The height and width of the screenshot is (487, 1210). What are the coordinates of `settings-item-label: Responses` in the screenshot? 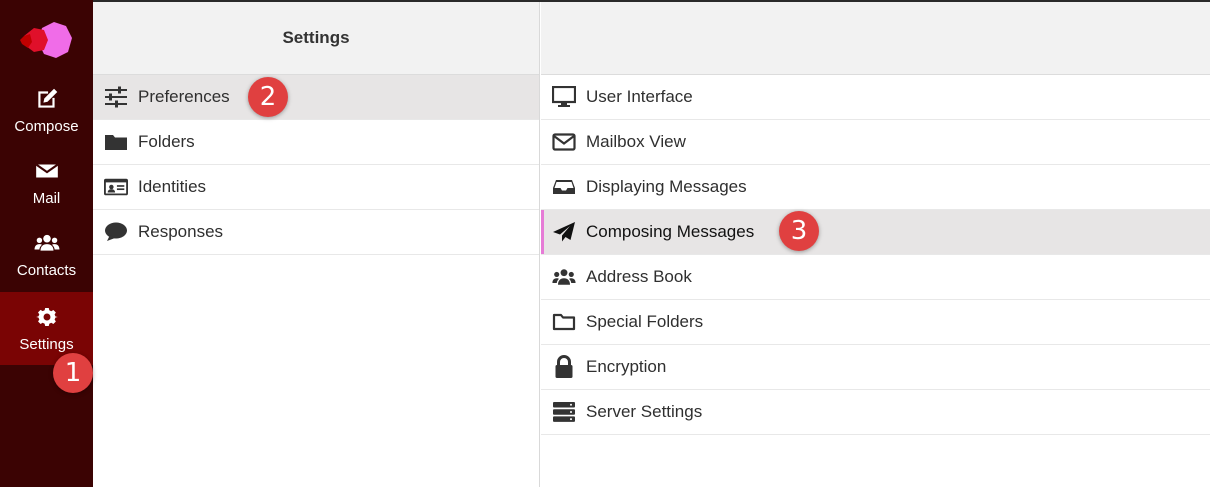 It's located at (181, 231).